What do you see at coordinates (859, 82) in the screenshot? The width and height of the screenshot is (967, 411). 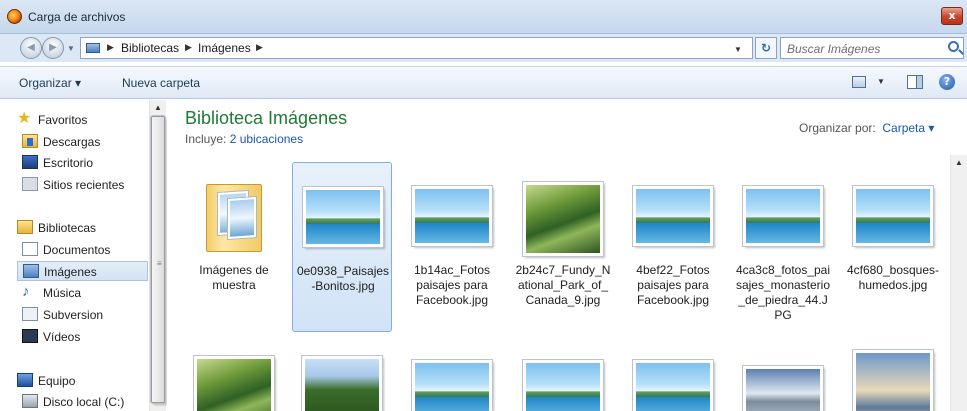 I see `change-view-icon` at bounding box center [859, 82].